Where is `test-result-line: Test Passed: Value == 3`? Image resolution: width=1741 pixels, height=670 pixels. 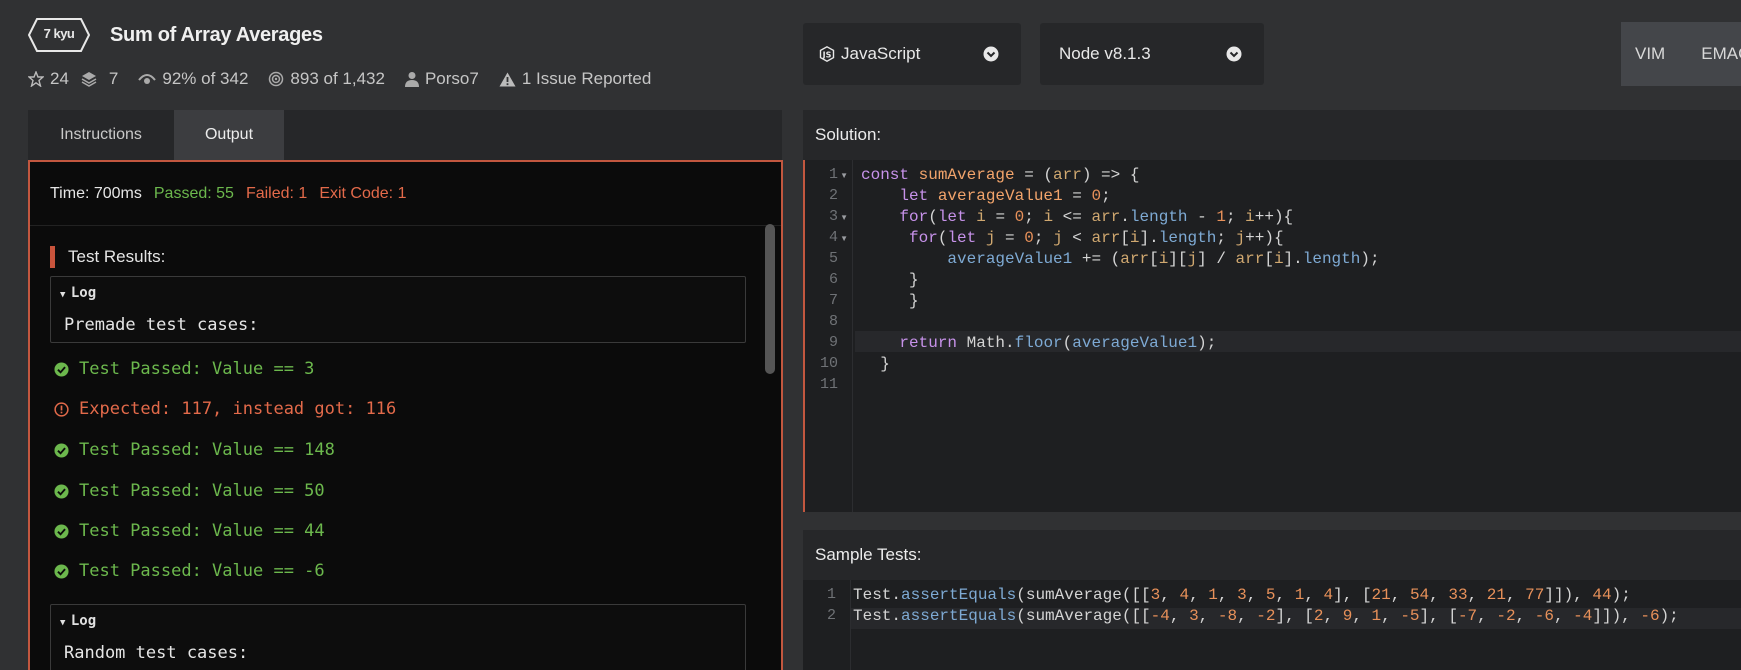 test-result-line: Test Passed: Value == 3 is located at coordinates (184, 369).